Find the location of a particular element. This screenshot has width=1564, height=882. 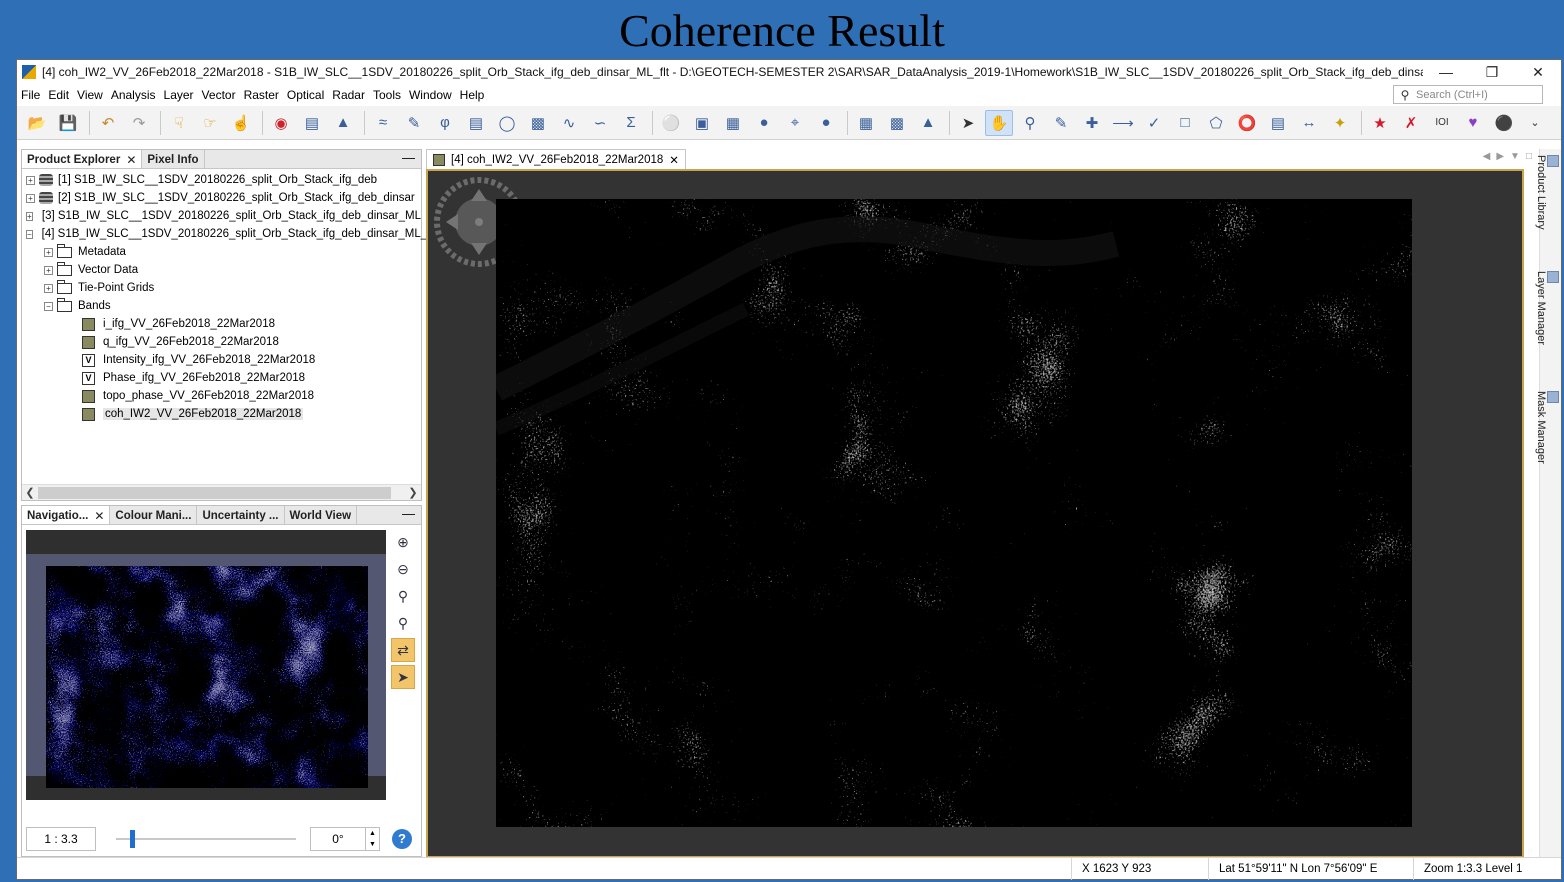

toolbar-overflow-icon: ⌄ is located at coordinates (1535, 123).